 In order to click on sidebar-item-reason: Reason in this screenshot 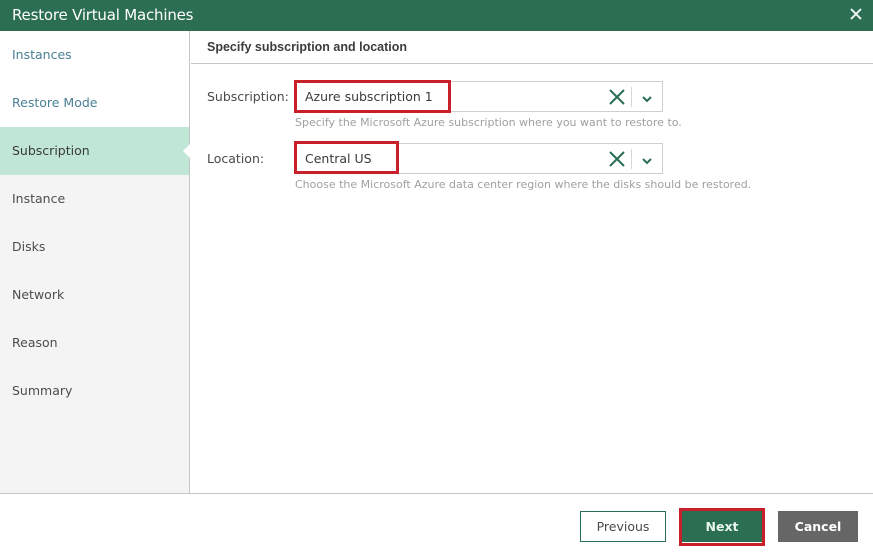, I will do `click(94, 343)`.